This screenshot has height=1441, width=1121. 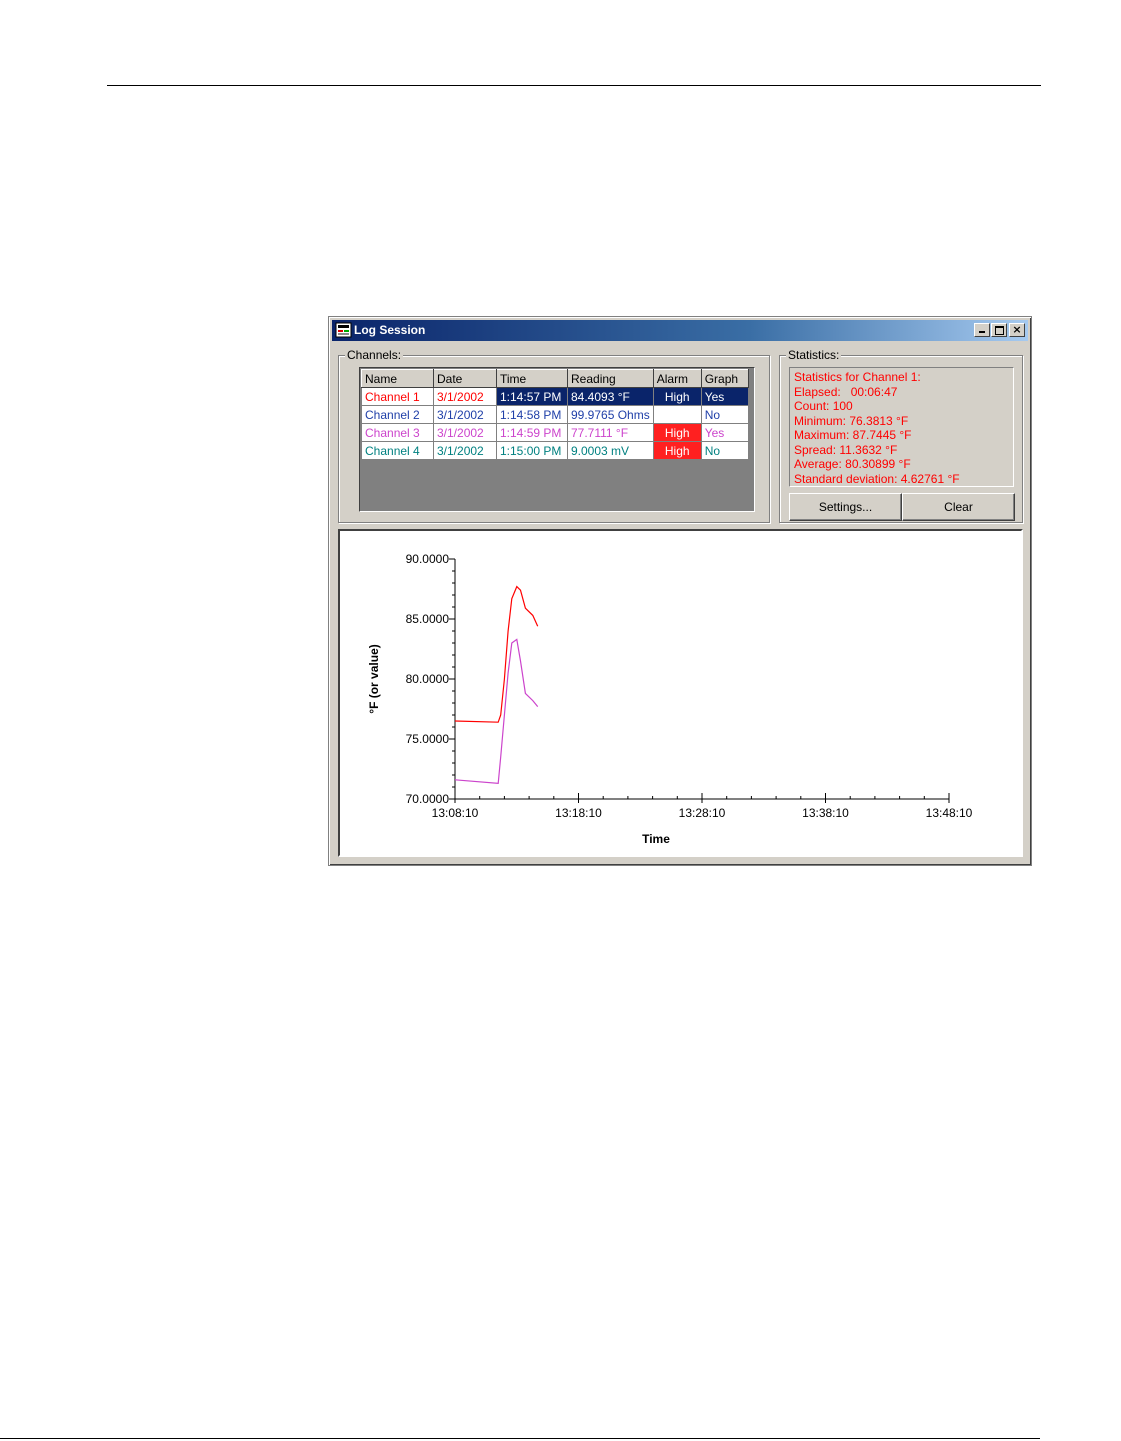 What do you see at coordinates (877, 478) in the screenshot?
I see `statistics-line: Standard deviation: 4.62761 °F` at bounding box center [877, 478].